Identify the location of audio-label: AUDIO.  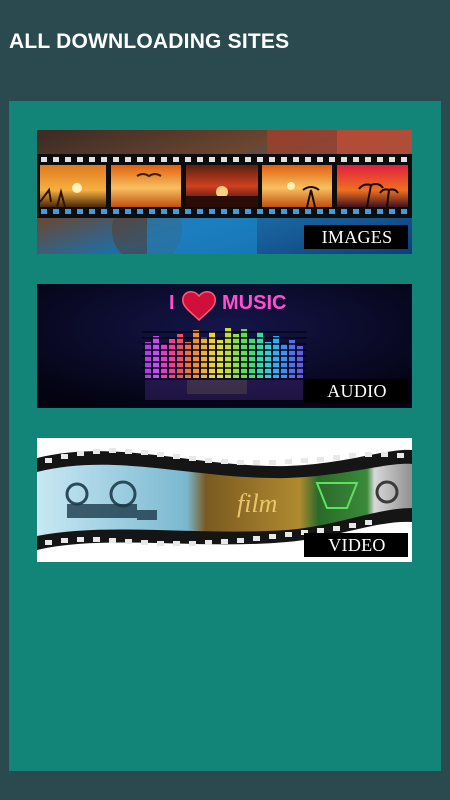
(356, 391).